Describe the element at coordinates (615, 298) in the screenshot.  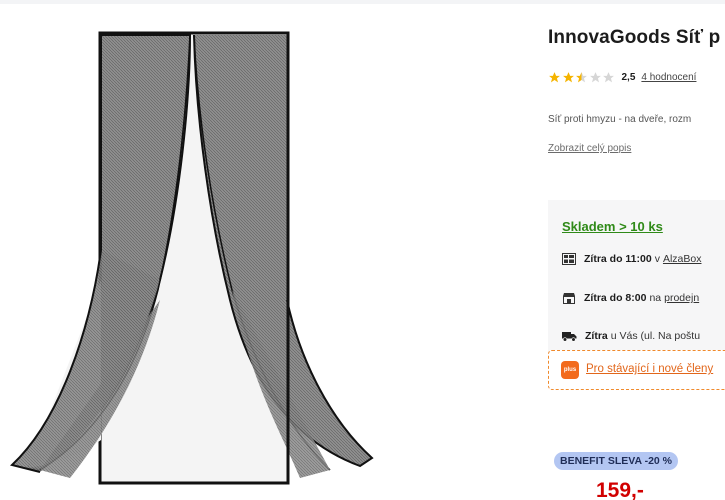
I see `delivery-time: Zítra do 8:00` at that location.